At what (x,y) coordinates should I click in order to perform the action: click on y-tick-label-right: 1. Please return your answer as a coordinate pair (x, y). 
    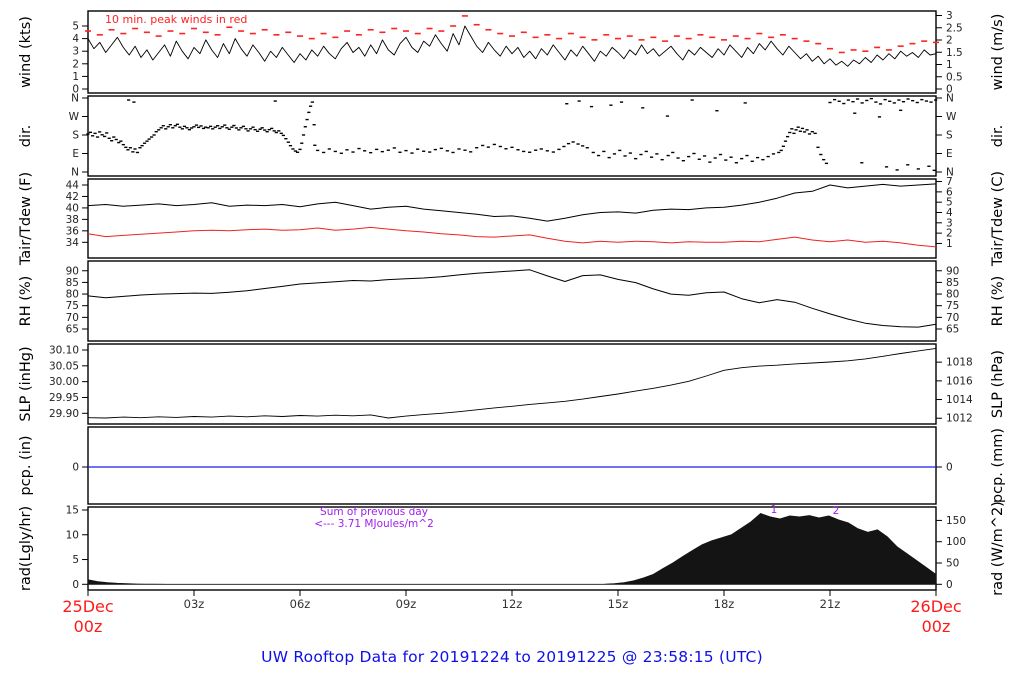
    Looking at the image, I should click on (949, 65).